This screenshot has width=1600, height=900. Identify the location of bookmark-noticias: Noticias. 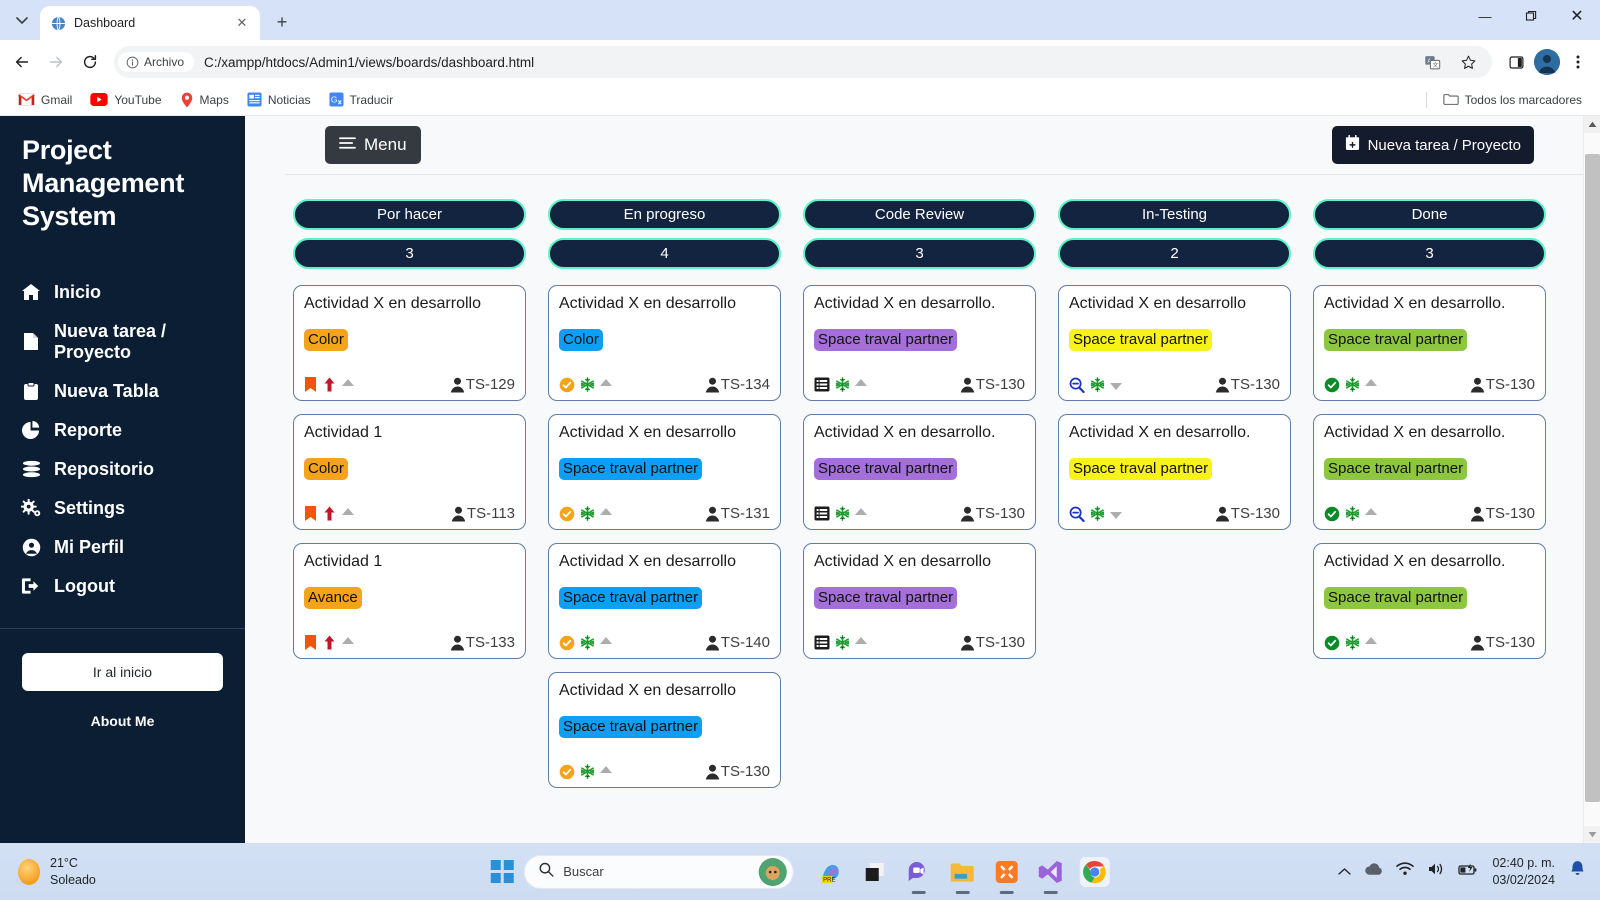
(279, 99).